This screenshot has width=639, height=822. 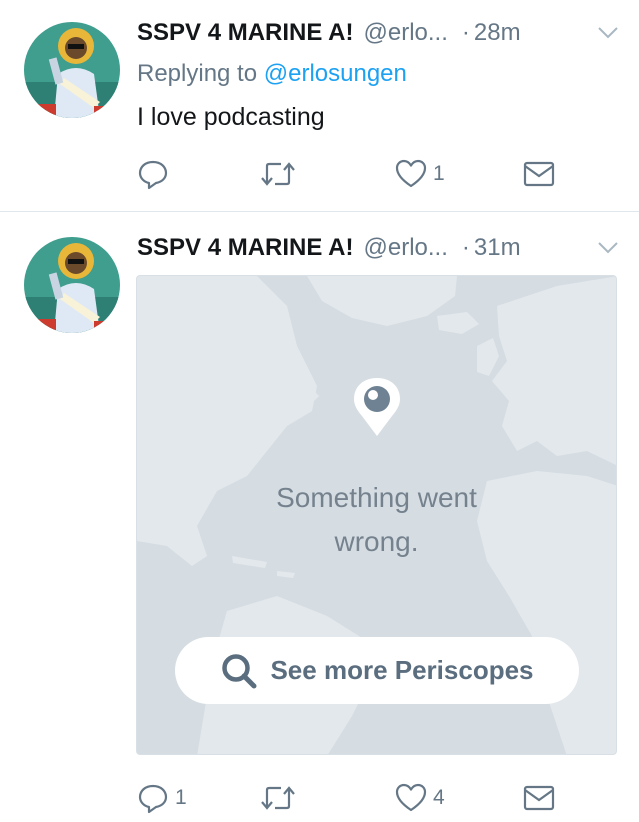 I want to click on error-line: wrong., so click(x=376, y=541).